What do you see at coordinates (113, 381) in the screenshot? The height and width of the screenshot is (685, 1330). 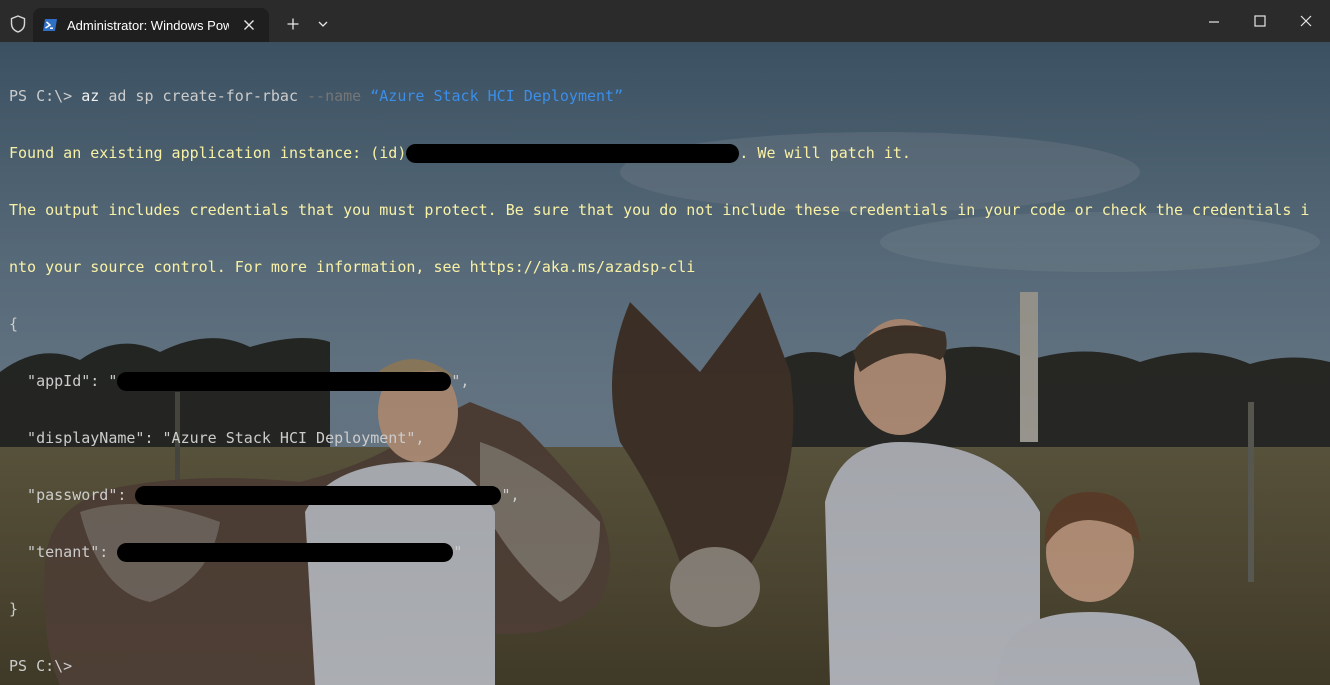 I see `appid-quote: "` at bounding box center [113, 381].